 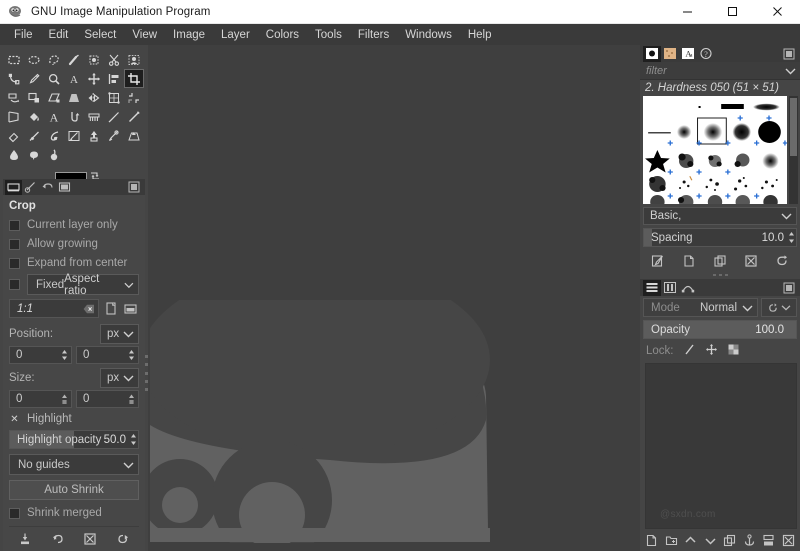 I want to click on highlight-checkbox: ✕, so click(x=14, y=419).